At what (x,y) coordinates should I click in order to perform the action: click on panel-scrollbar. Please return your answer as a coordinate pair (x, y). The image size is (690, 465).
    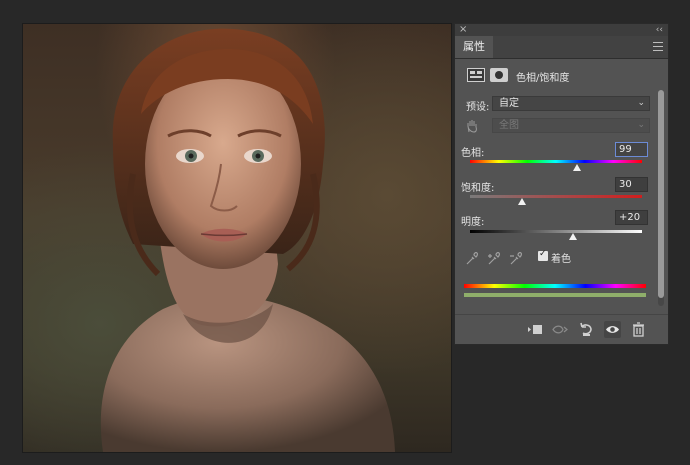
    Looking at the image, I should click on (661, 198).